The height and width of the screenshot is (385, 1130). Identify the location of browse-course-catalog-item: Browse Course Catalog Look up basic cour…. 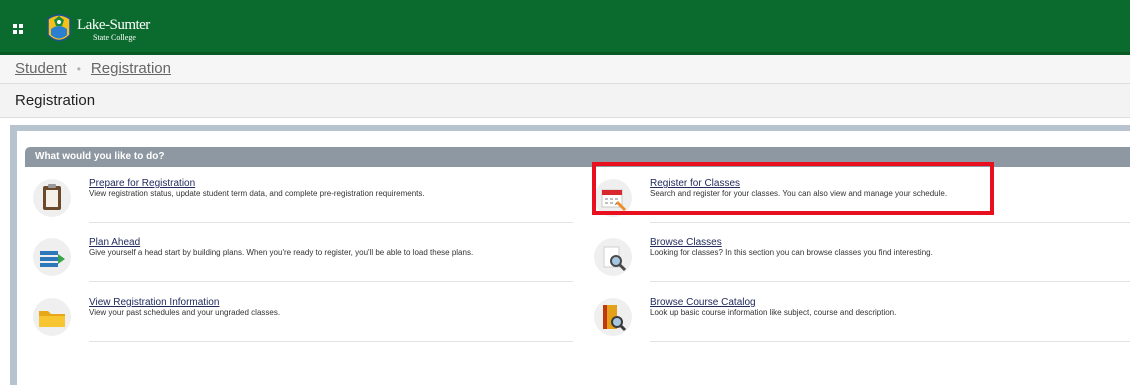
(862, 319).